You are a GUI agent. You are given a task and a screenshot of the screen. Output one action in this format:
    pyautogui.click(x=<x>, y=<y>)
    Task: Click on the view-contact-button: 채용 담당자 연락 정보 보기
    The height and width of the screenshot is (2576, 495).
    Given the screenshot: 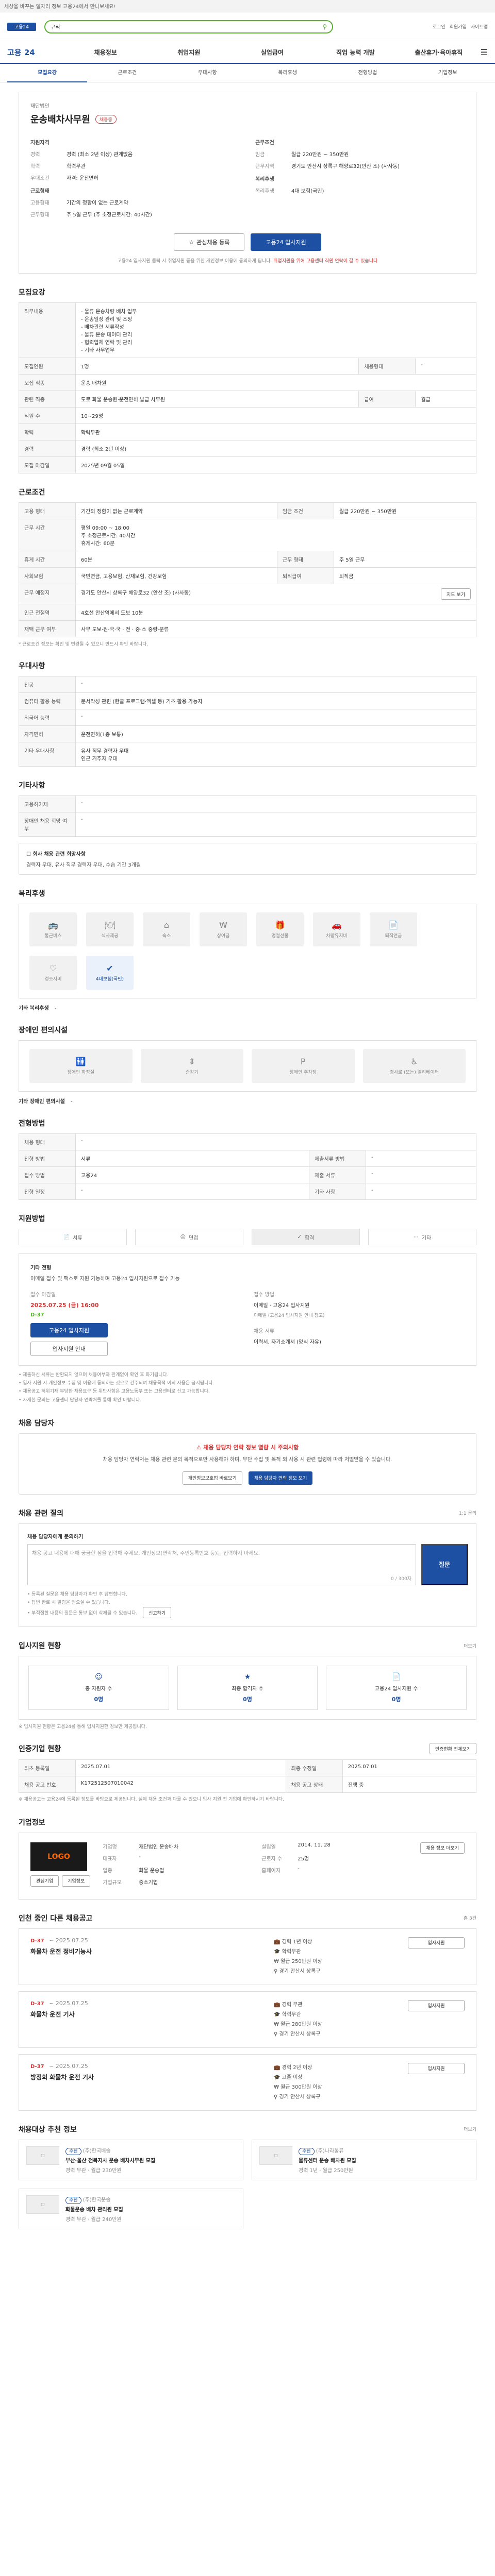 What is the action you would take?
    pyautogui.click(x=280, y=1478)
    